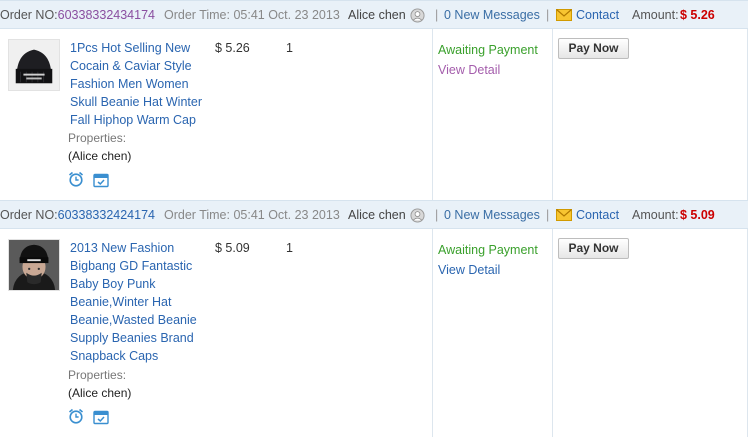 This screenshot has width=752, height=437. Describe the element at coordinates (106, 15) in the screenshot. I see `order-number-link: 60338332434174` at that location.